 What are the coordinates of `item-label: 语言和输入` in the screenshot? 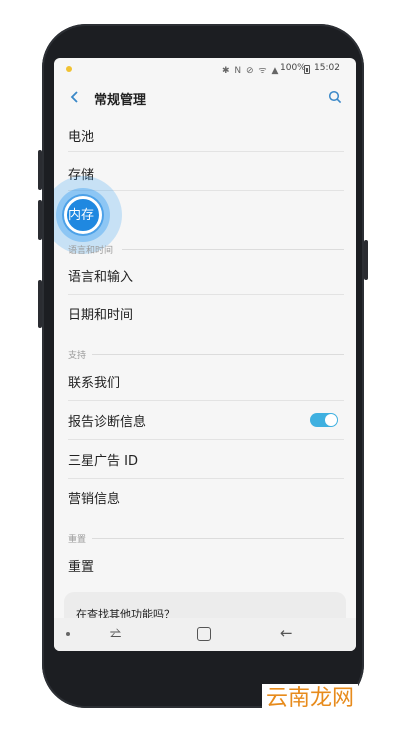 It's located at (101, 277).